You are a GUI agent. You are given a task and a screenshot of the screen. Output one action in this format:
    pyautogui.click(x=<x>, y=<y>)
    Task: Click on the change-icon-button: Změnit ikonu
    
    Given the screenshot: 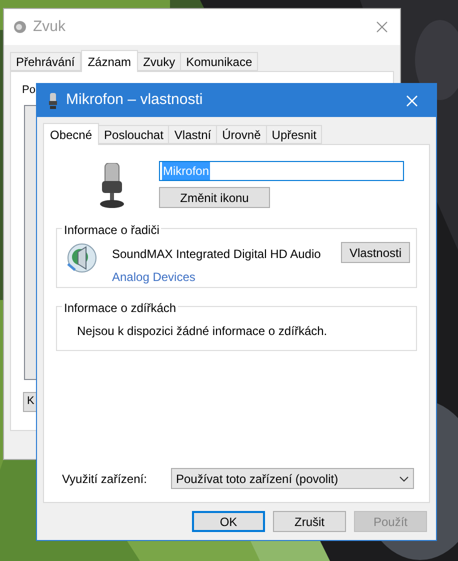 What is the action you would take?
    pyautogui.click(x=214, y=197)
    